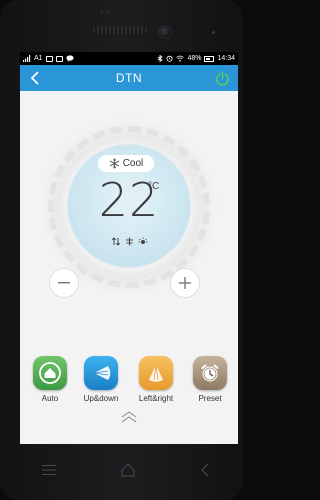  Describe the element at coordinates (114, 163) in the screenshot. I see `snowflake-icon` at that location.